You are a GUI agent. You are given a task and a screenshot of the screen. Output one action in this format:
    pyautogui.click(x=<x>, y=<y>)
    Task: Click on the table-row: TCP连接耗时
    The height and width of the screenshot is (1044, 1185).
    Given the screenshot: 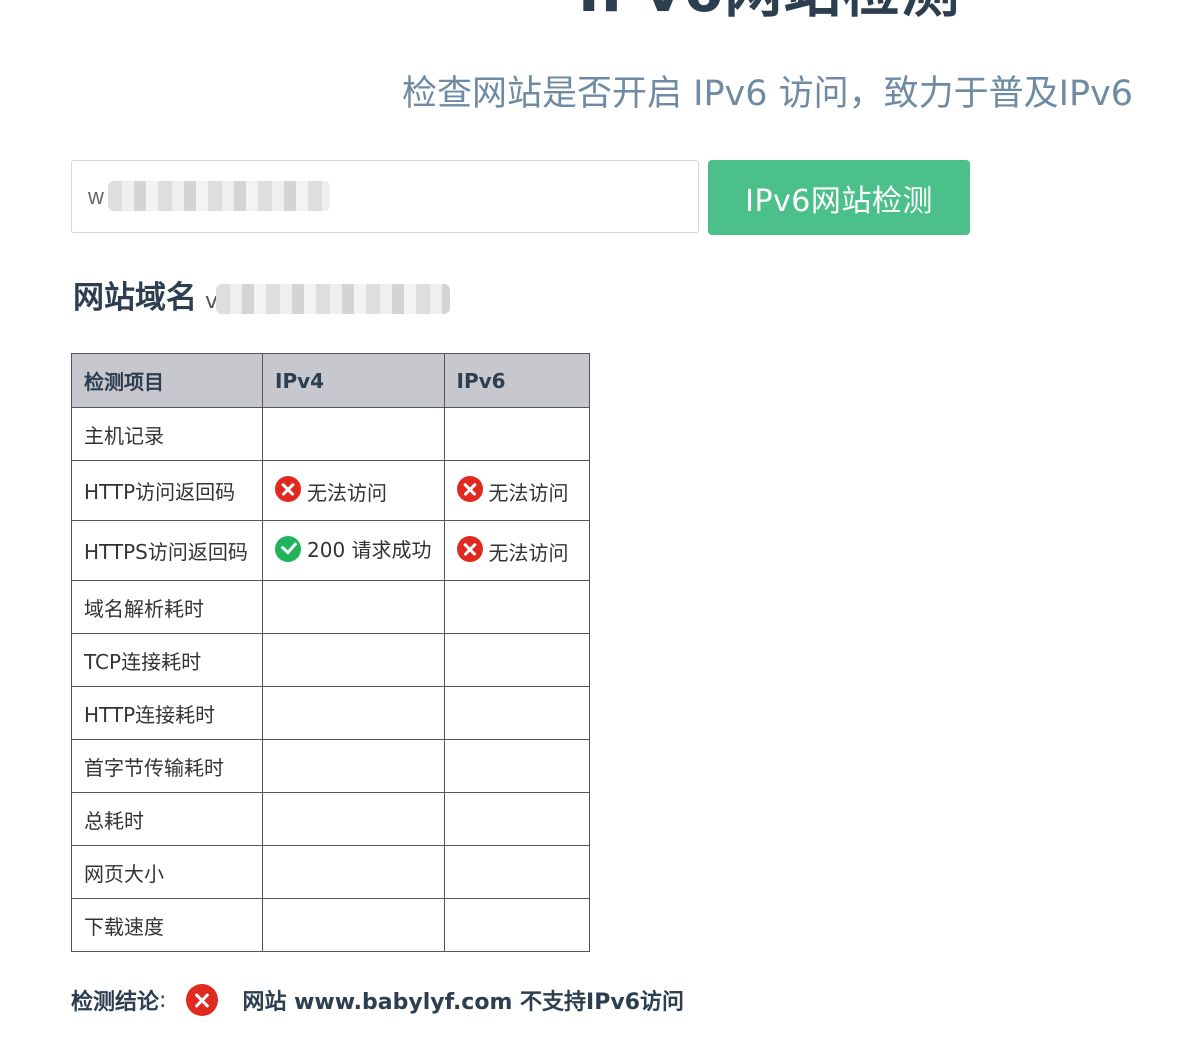 What is the action you would take?
    pyautogui.click(x=330, y=660)
    